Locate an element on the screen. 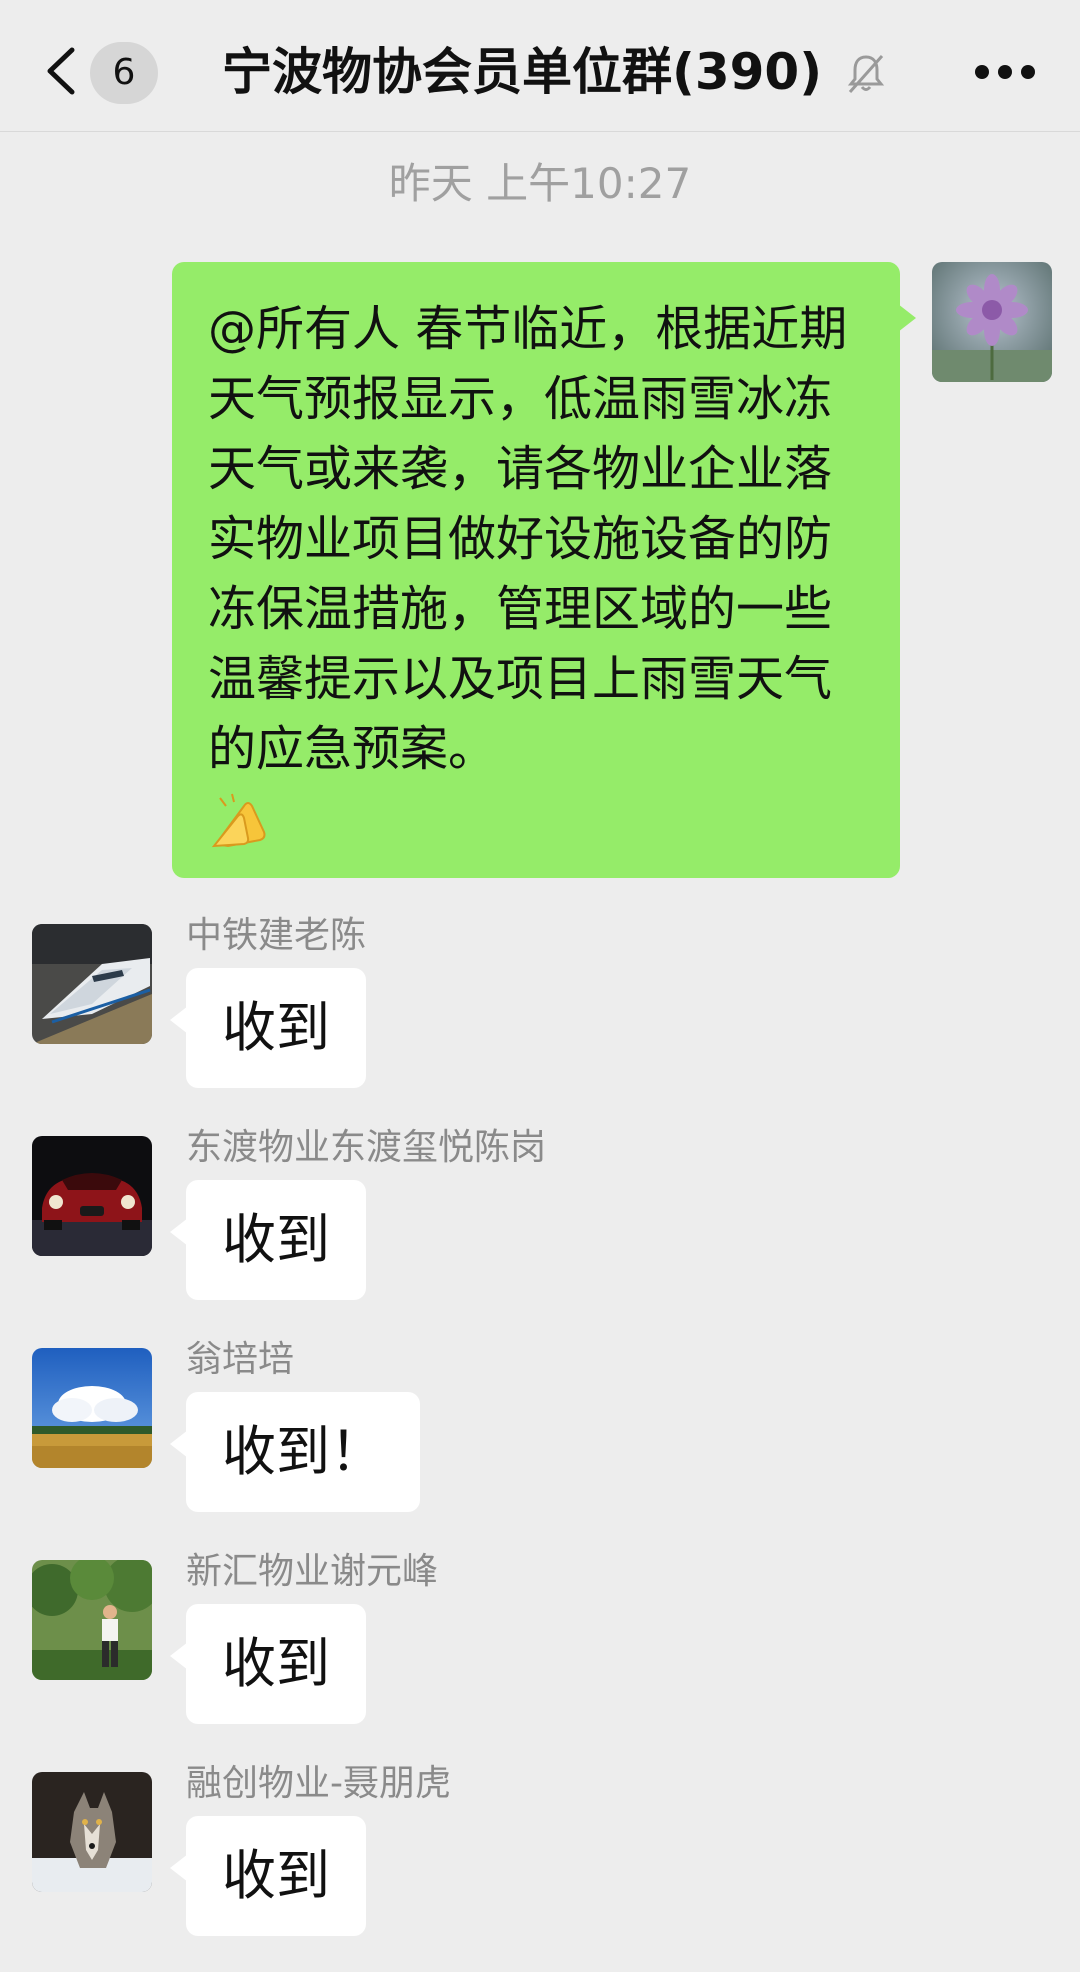 Image resolution: width=1080 pixels, height=1972 pixels. message-text: 收到！ is located at coordinates (303, 1451).